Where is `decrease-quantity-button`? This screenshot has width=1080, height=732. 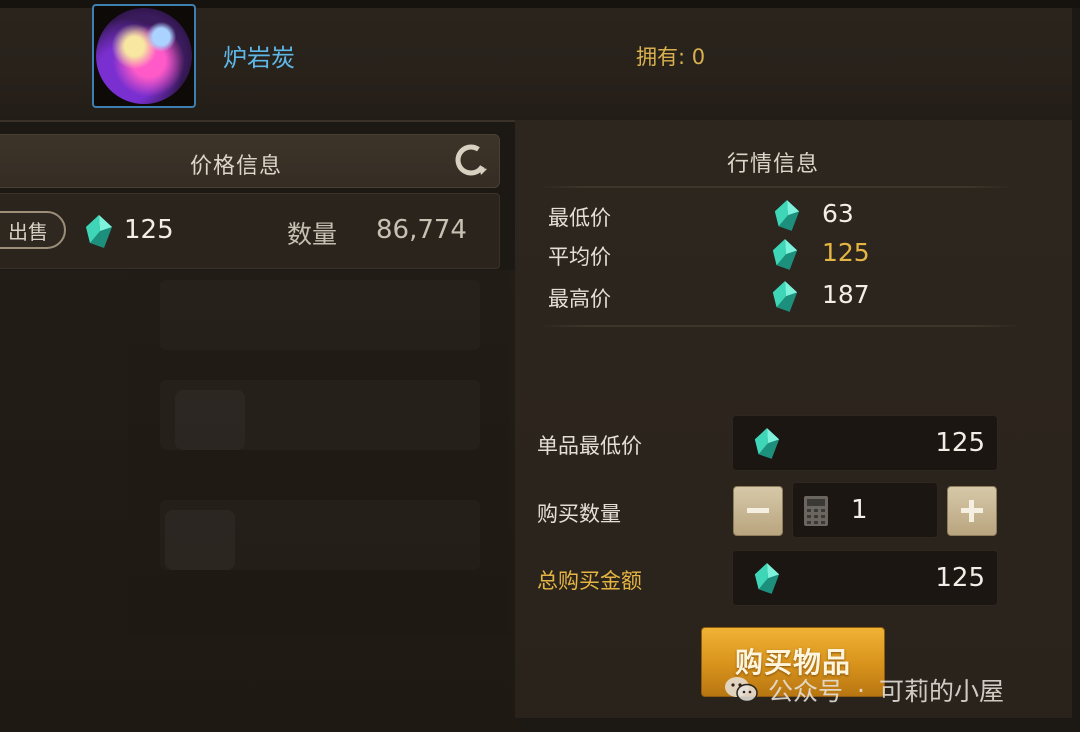 decrease-quantity-button is located at coordinates (758, 511).